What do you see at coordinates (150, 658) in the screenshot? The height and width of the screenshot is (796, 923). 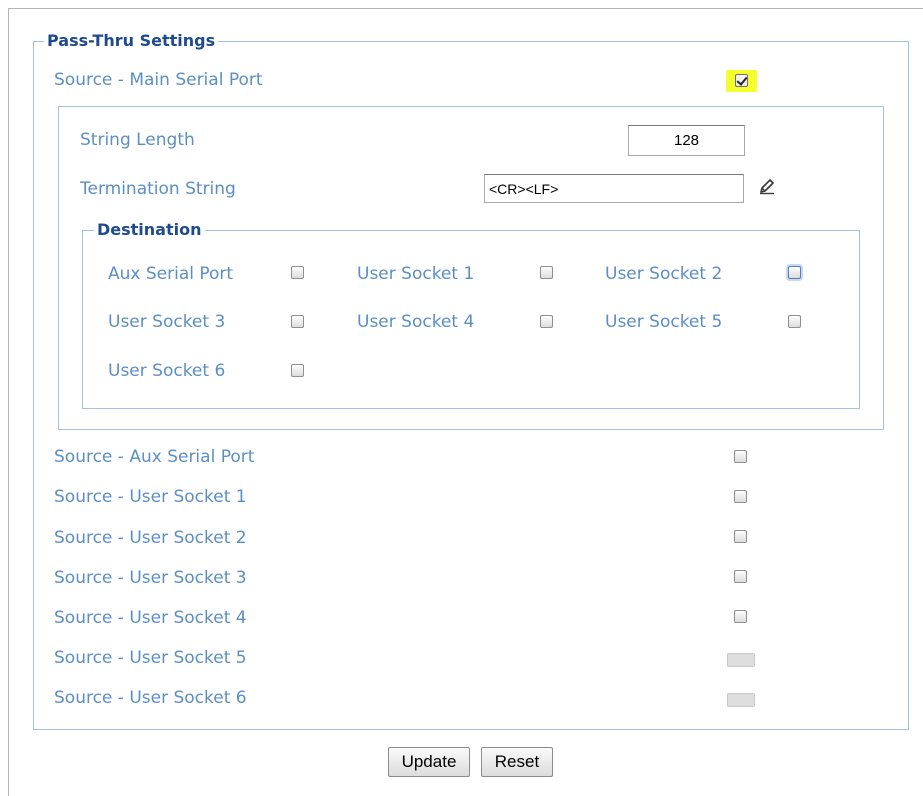 I see `source-label-user-socket-5: Source - User Socket 5` at bounding box center [150, 658].